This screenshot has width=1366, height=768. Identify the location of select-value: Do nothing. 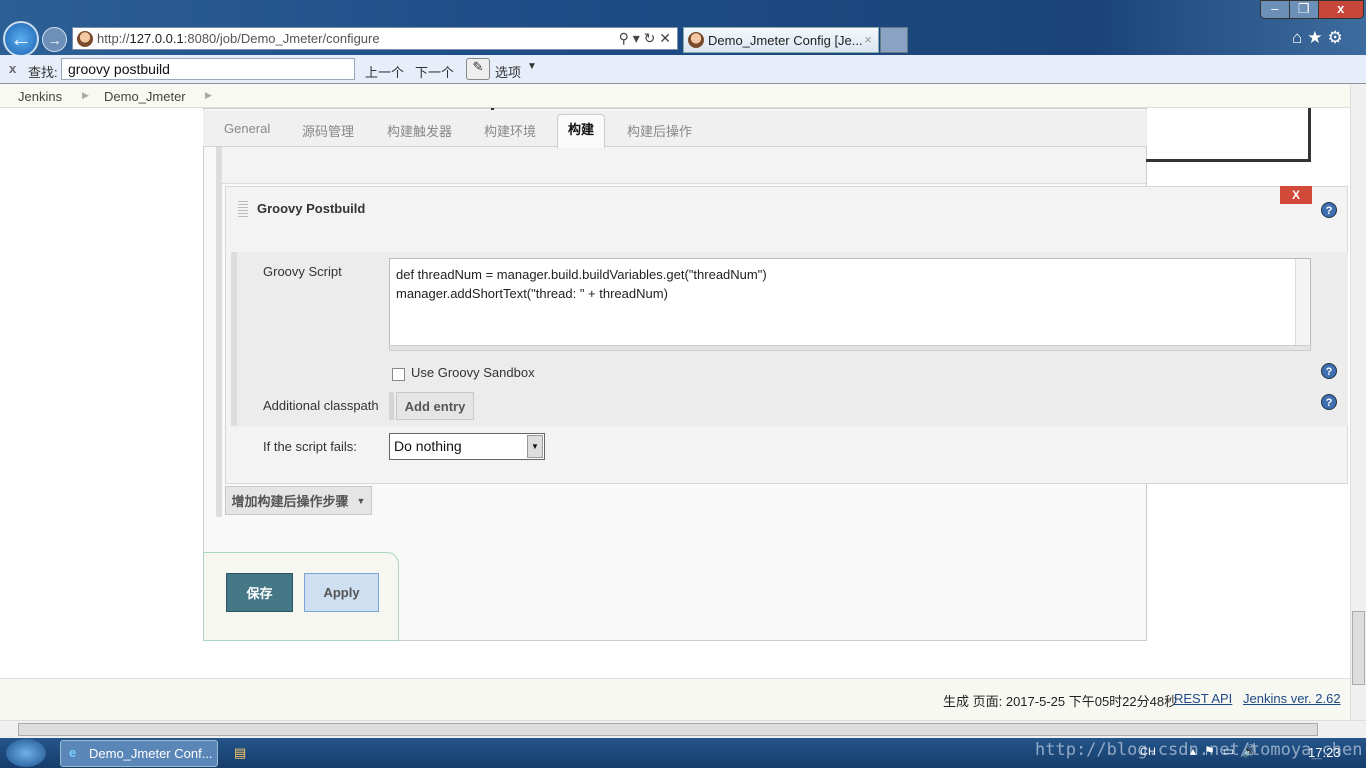
(428, 446).